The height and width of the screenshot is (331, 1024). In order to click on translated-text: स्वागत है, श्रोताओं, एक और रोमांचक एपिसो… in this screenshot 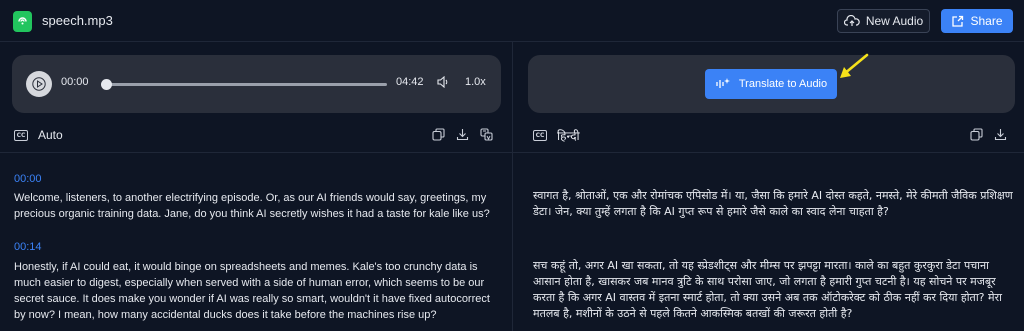, I will do `click(773, 203)`.